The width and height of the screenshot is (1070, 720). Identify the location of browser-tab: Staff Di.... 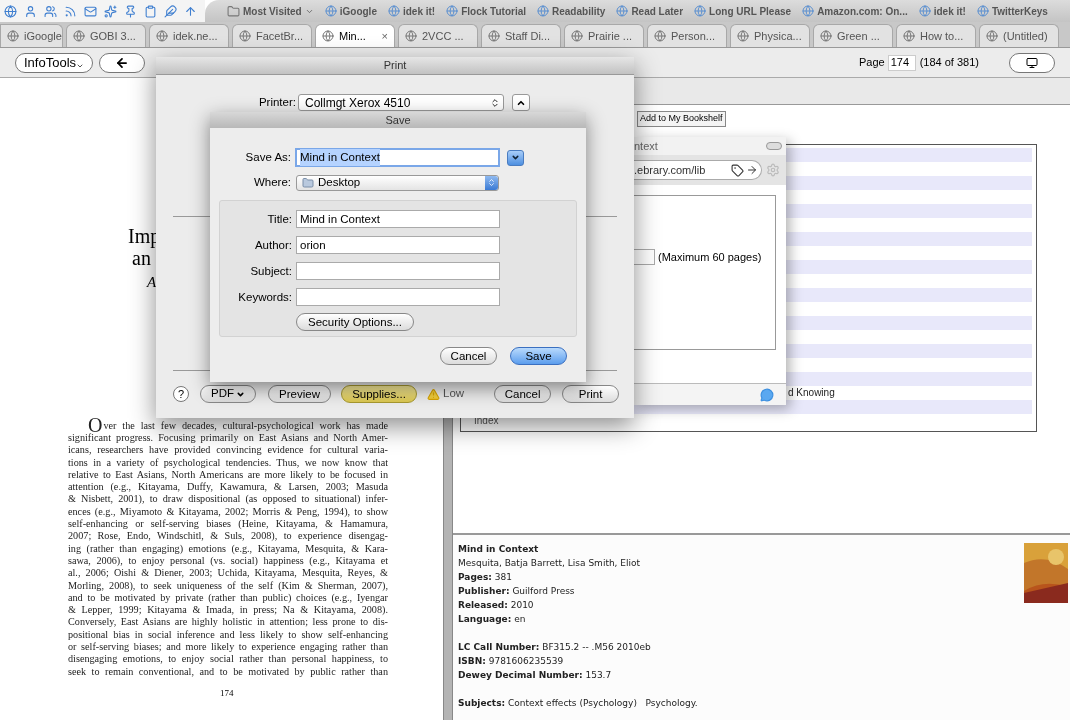
(521, 35).